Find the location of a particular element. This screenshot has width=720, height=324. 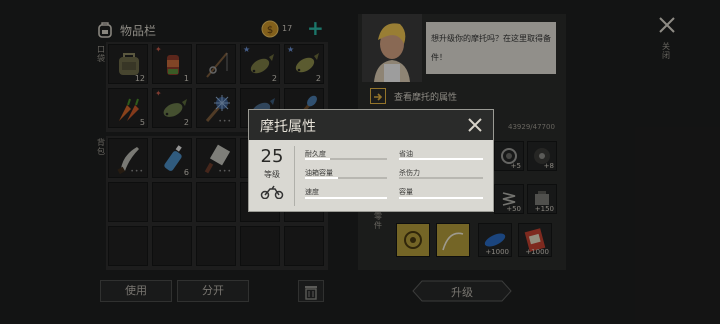

level-label: 等级 is located at coordinates (272, 174).